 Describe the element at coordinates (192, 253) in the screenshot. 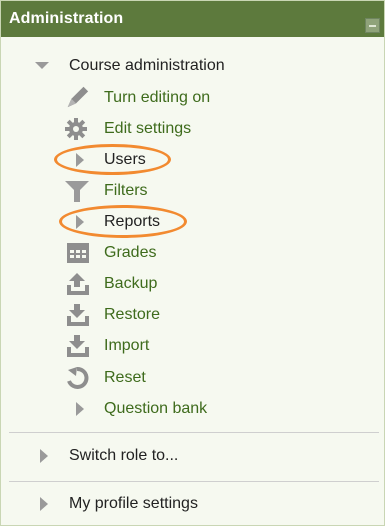

I see `menu-item-grades: Grades` at that location.